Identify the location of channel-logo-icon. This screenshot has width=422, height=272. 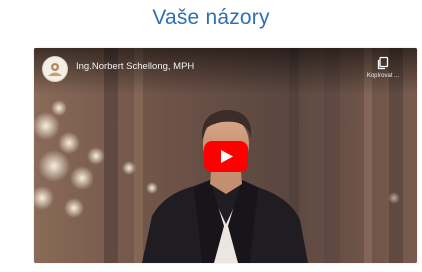
(55, 69).